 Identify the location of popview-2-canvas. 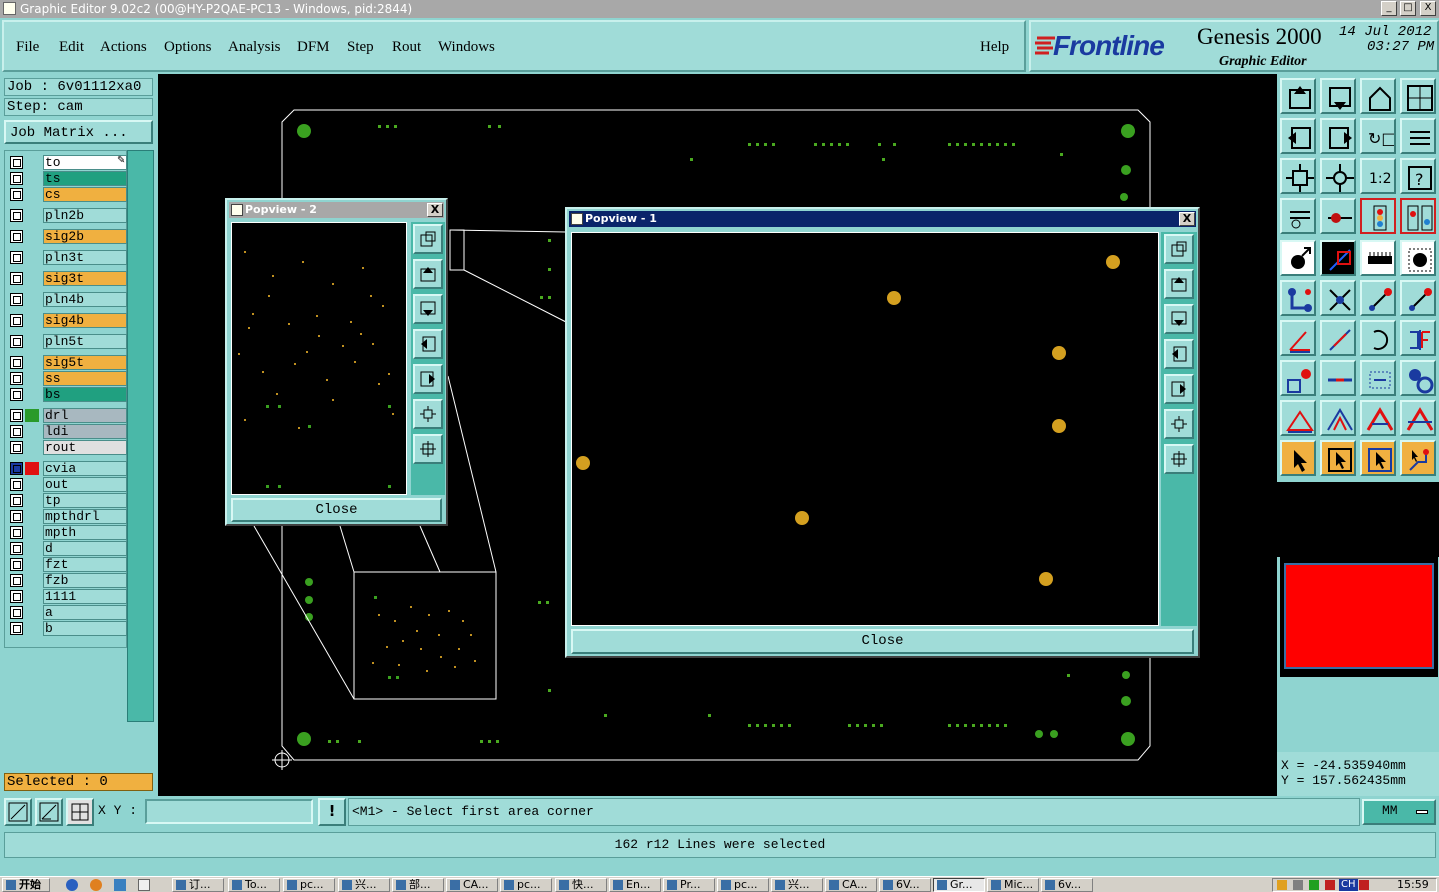
(319, 358).